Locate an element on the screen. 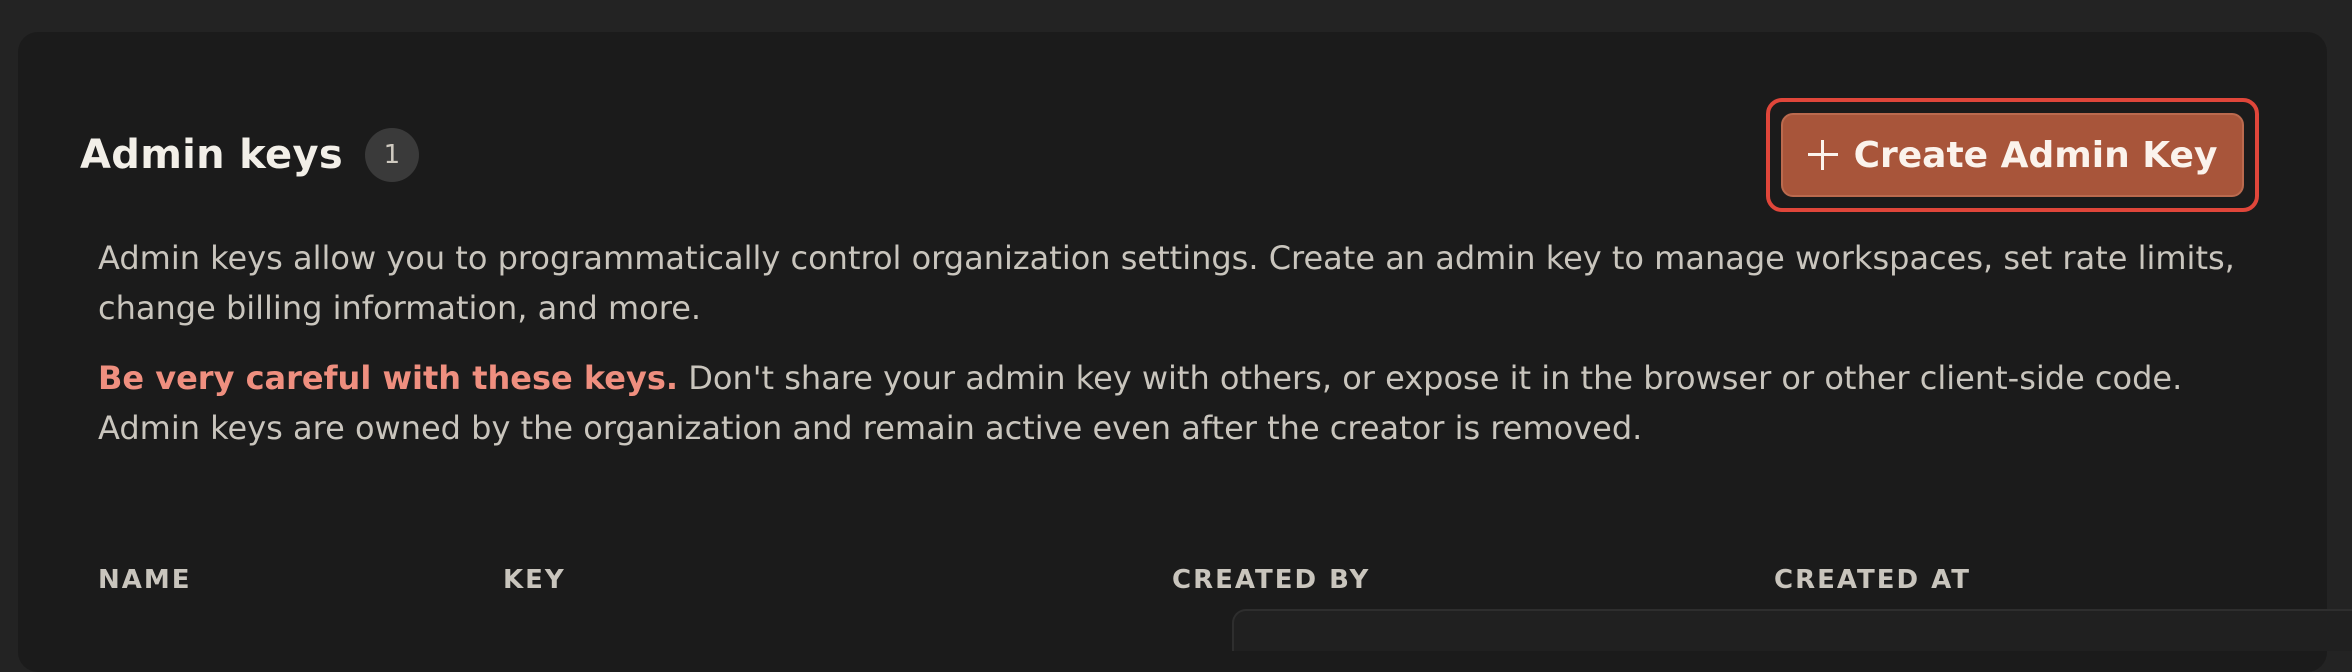 The width and height of the screenshot is (2352, 672). column-header-created-by: CREATED BY is located at coordinates (1271, 580).